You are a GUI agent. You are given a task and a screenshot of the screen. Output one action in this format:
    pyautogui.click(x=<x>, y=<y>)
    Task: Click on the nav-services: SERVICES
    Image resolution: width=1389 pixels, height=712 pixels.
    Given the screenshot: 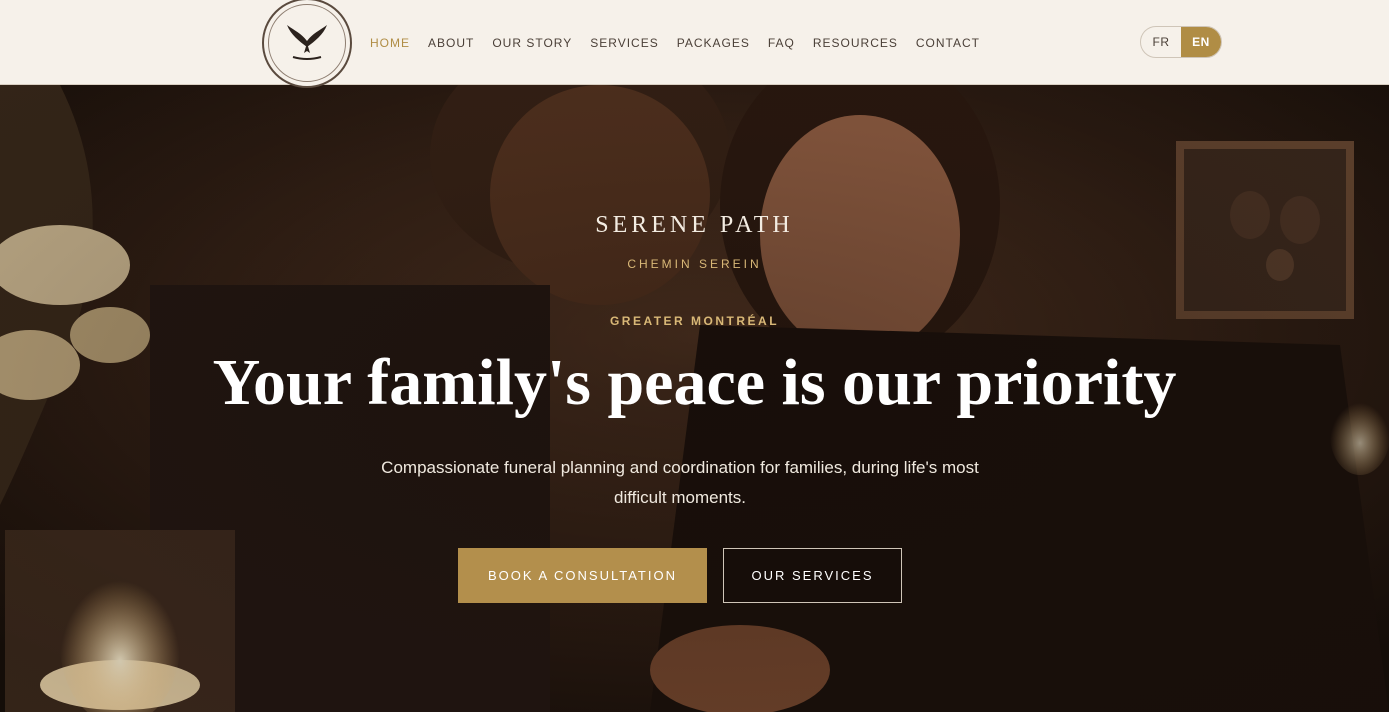 What is the action you would take?
    pyautogui.click(x=624, y=43)
    